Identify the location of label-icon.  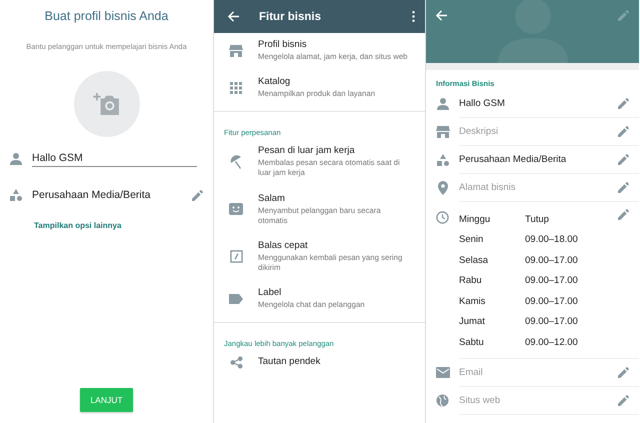
(236, 299).